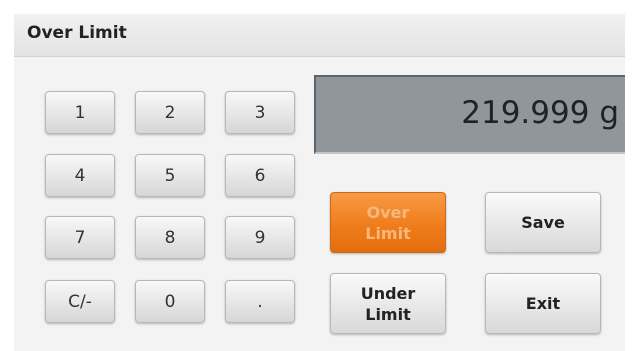 This screenshot has width=638, height=351. I want to click on display-value: 219.999 g, so click(540, 113).